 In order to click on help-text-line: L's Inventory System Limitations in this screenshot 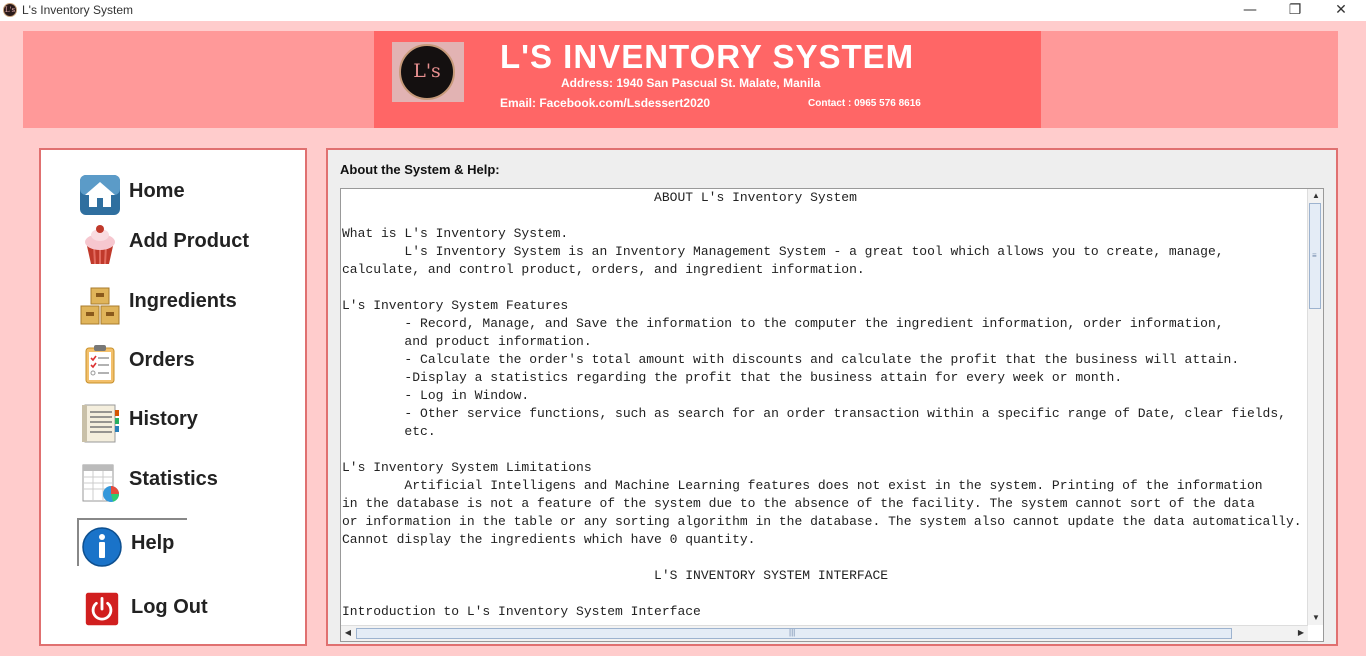, I will do `click(467, 467)`.